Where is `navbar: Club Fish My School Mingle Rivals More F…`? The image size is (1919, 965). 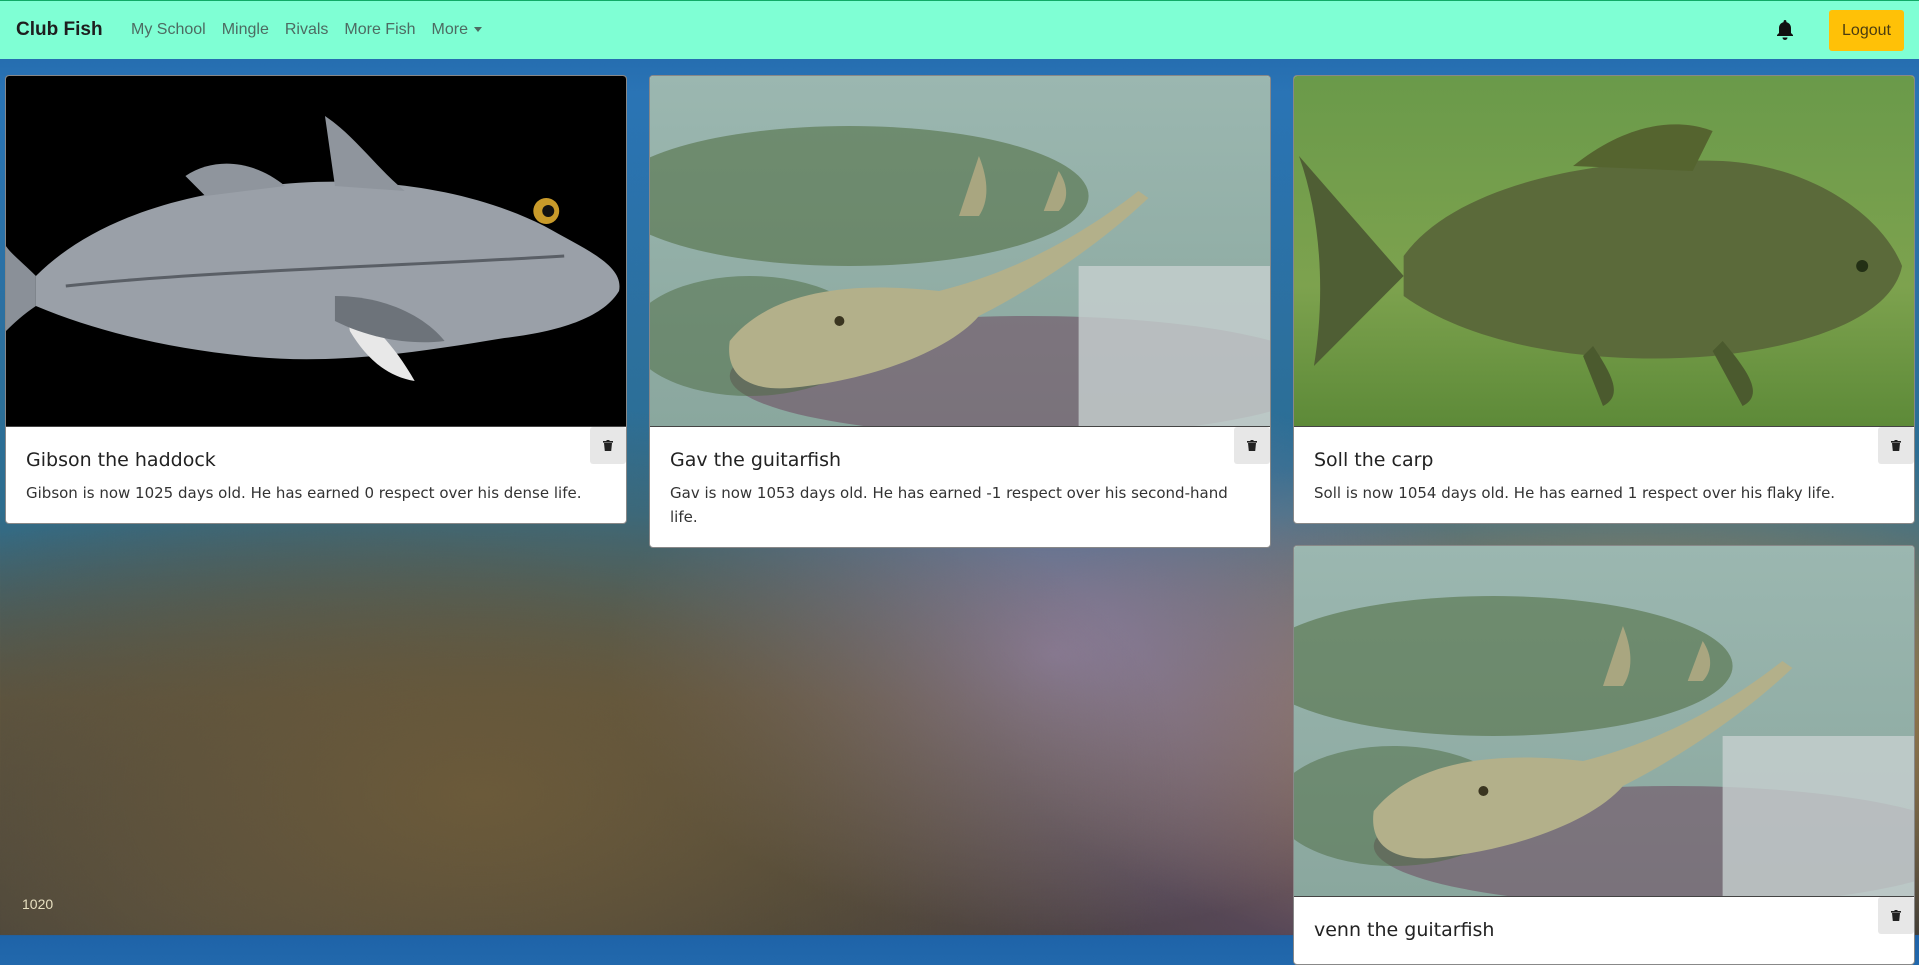
navbar: Club Fish My School Mingle Rivals More F… is located at coordinates (959, 29).